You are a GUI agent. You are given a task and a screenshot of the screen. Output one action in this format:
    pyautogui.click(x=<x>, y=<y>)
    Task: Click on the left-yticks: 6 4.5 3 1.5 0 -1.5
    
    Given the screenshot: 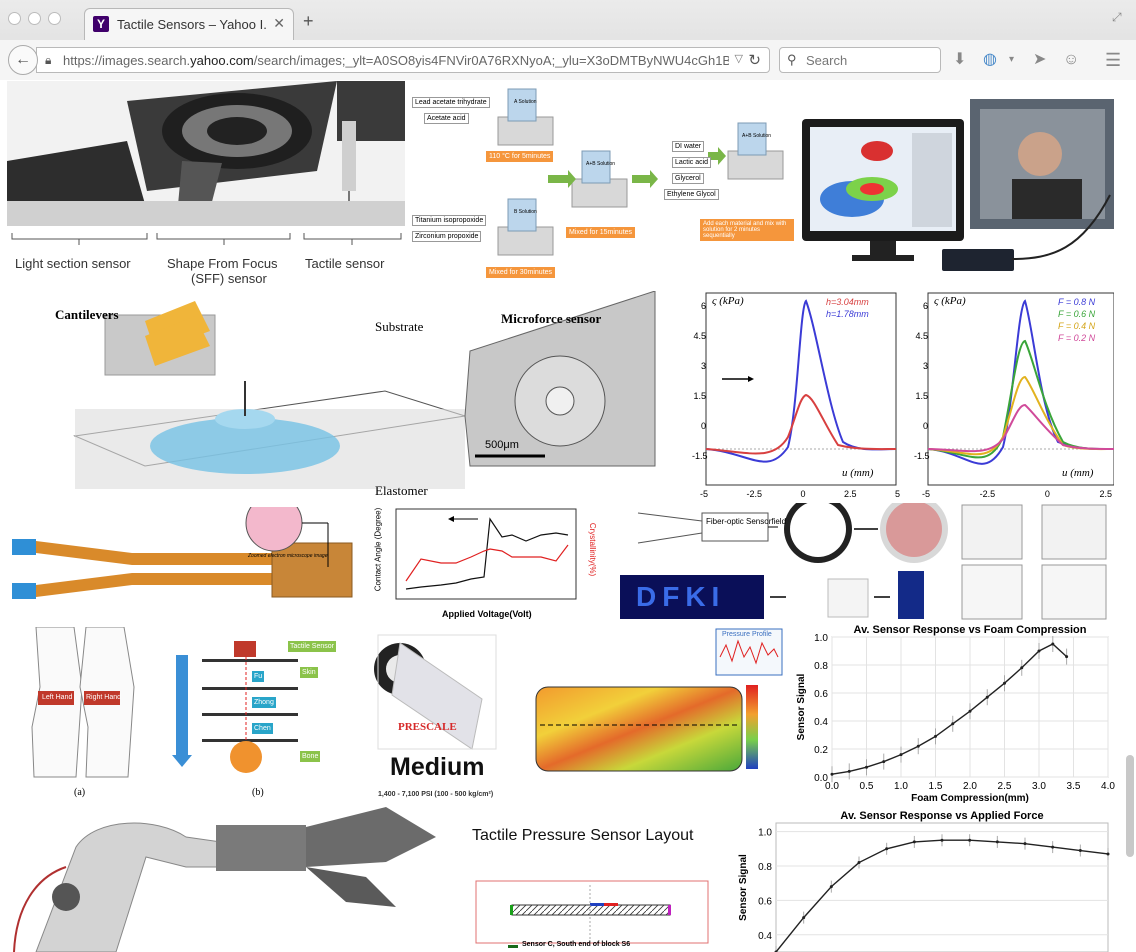 What is the action you would take?
    pyautogui.click(x=700, y=391)
    